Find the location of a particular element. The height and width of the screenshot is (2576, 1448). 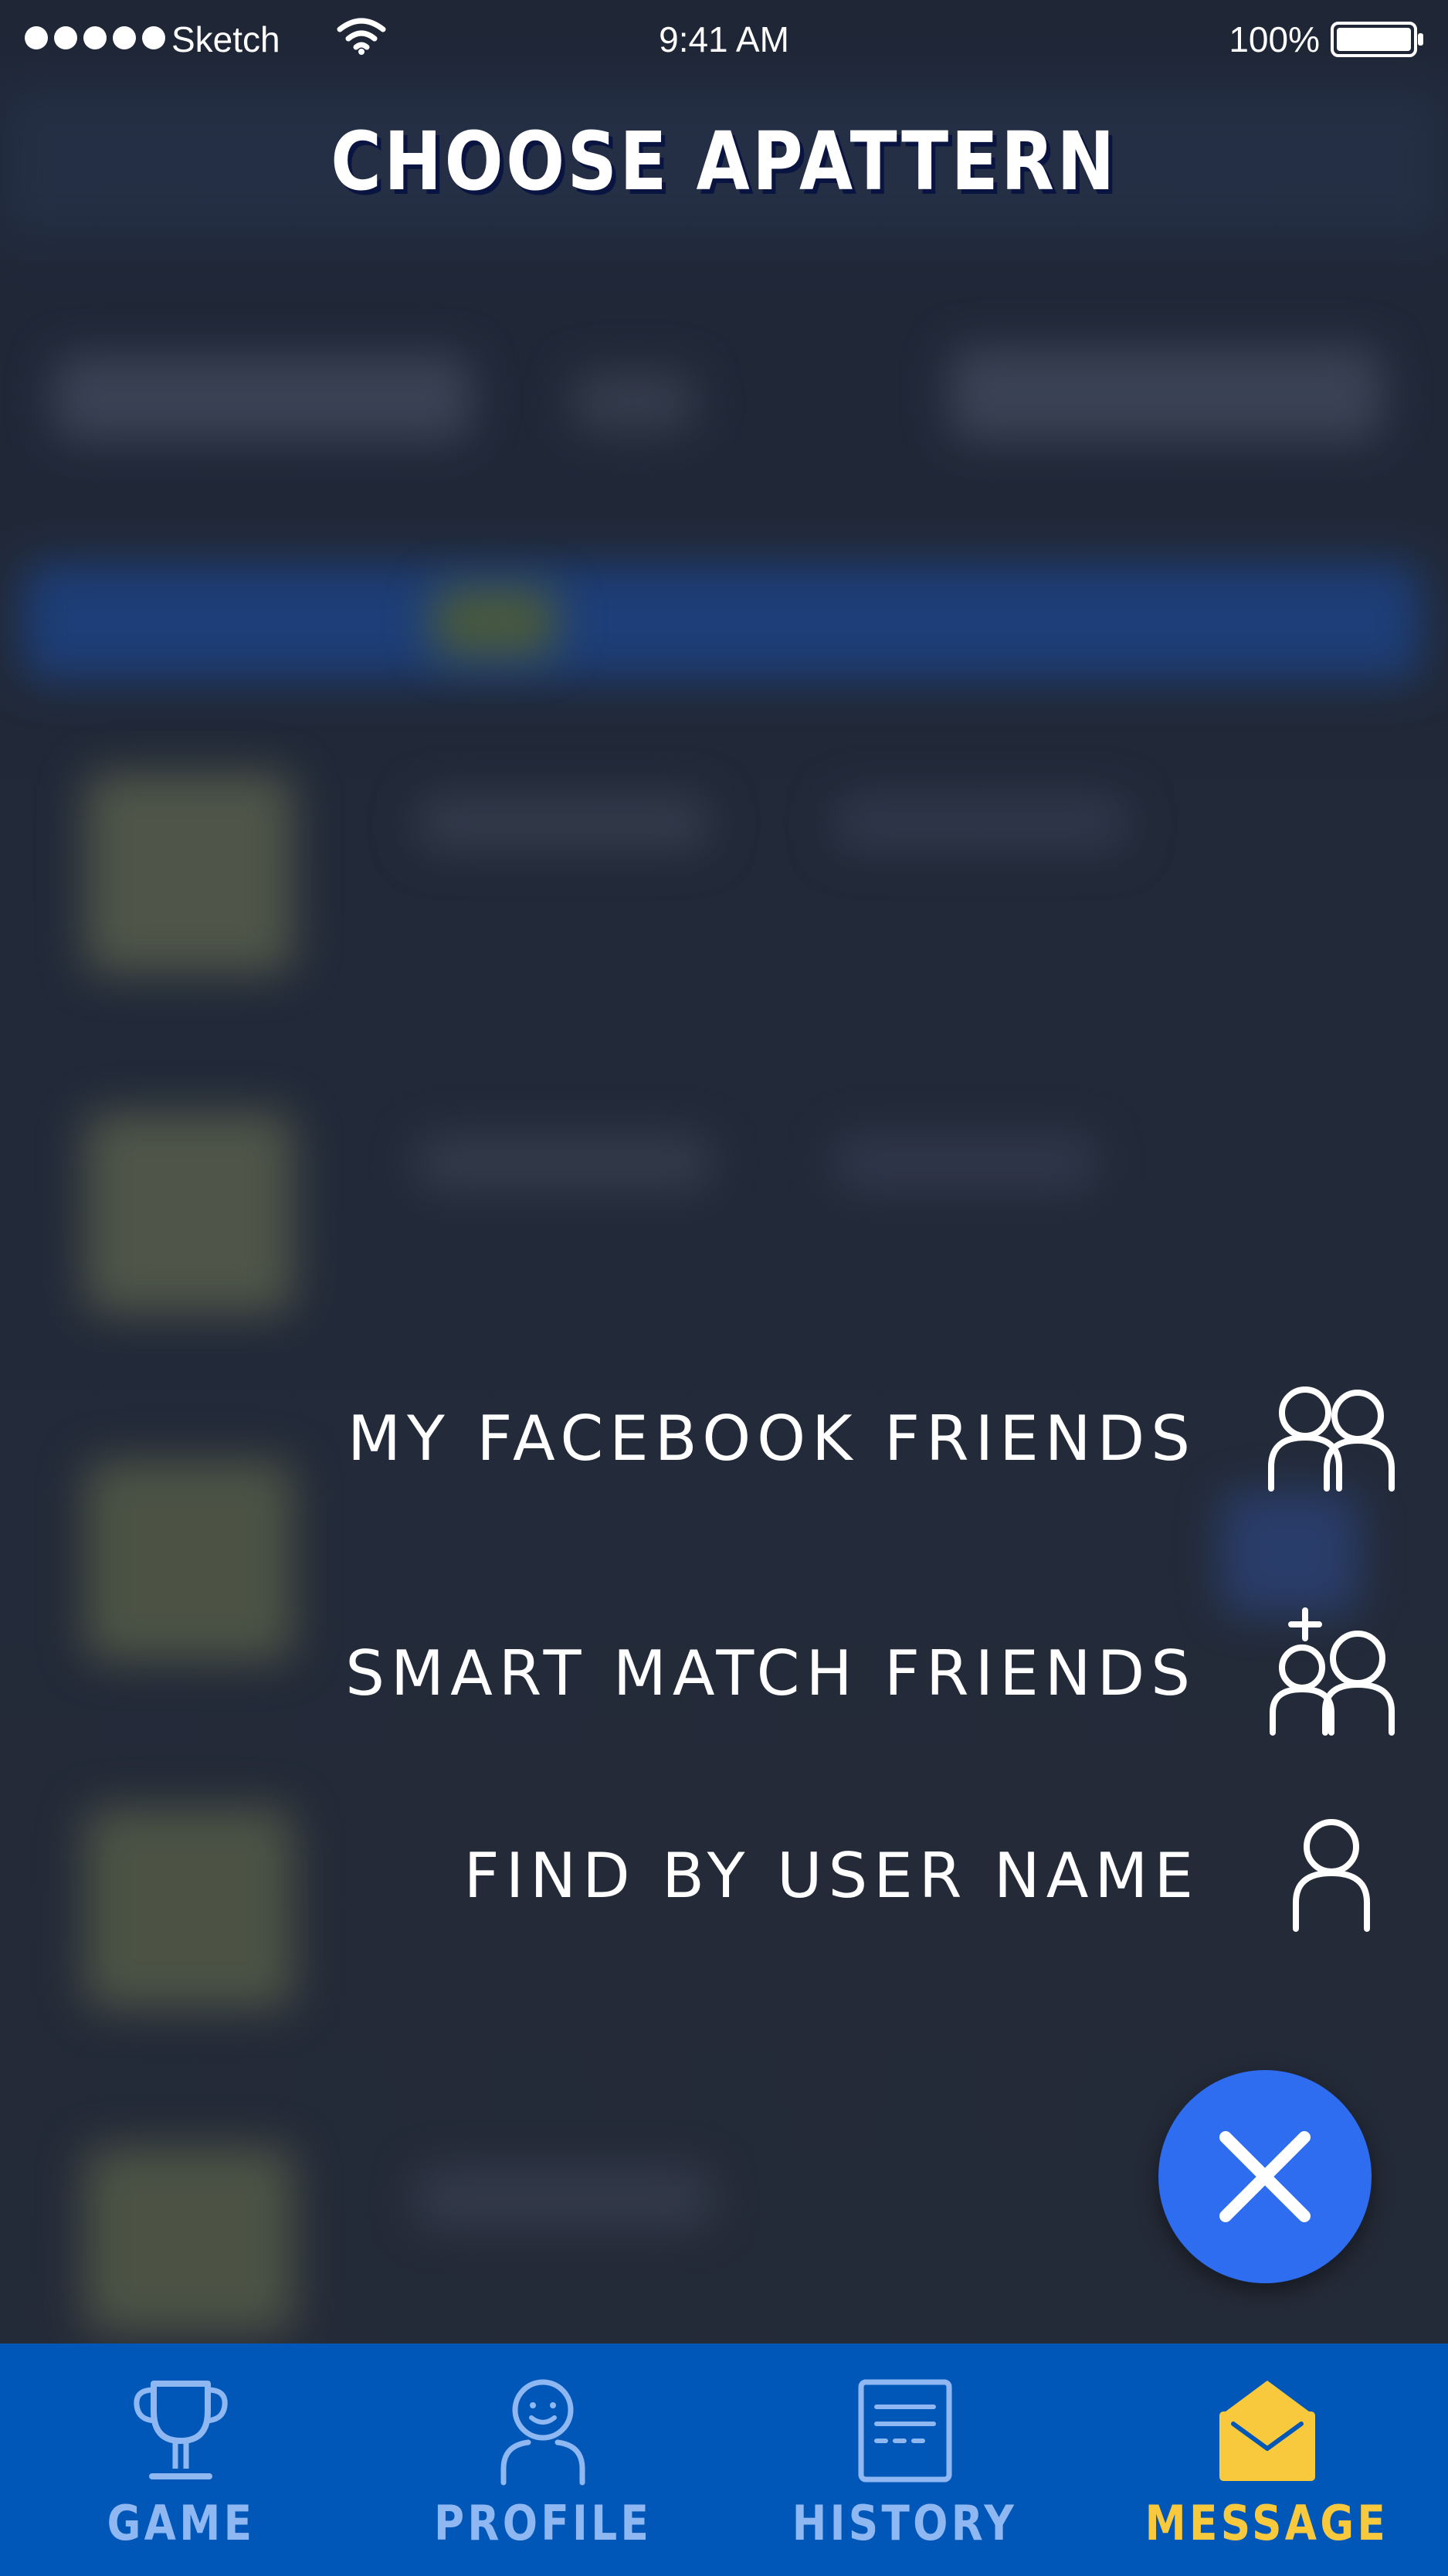

profile-icon is located at coordinates (542, 2432).